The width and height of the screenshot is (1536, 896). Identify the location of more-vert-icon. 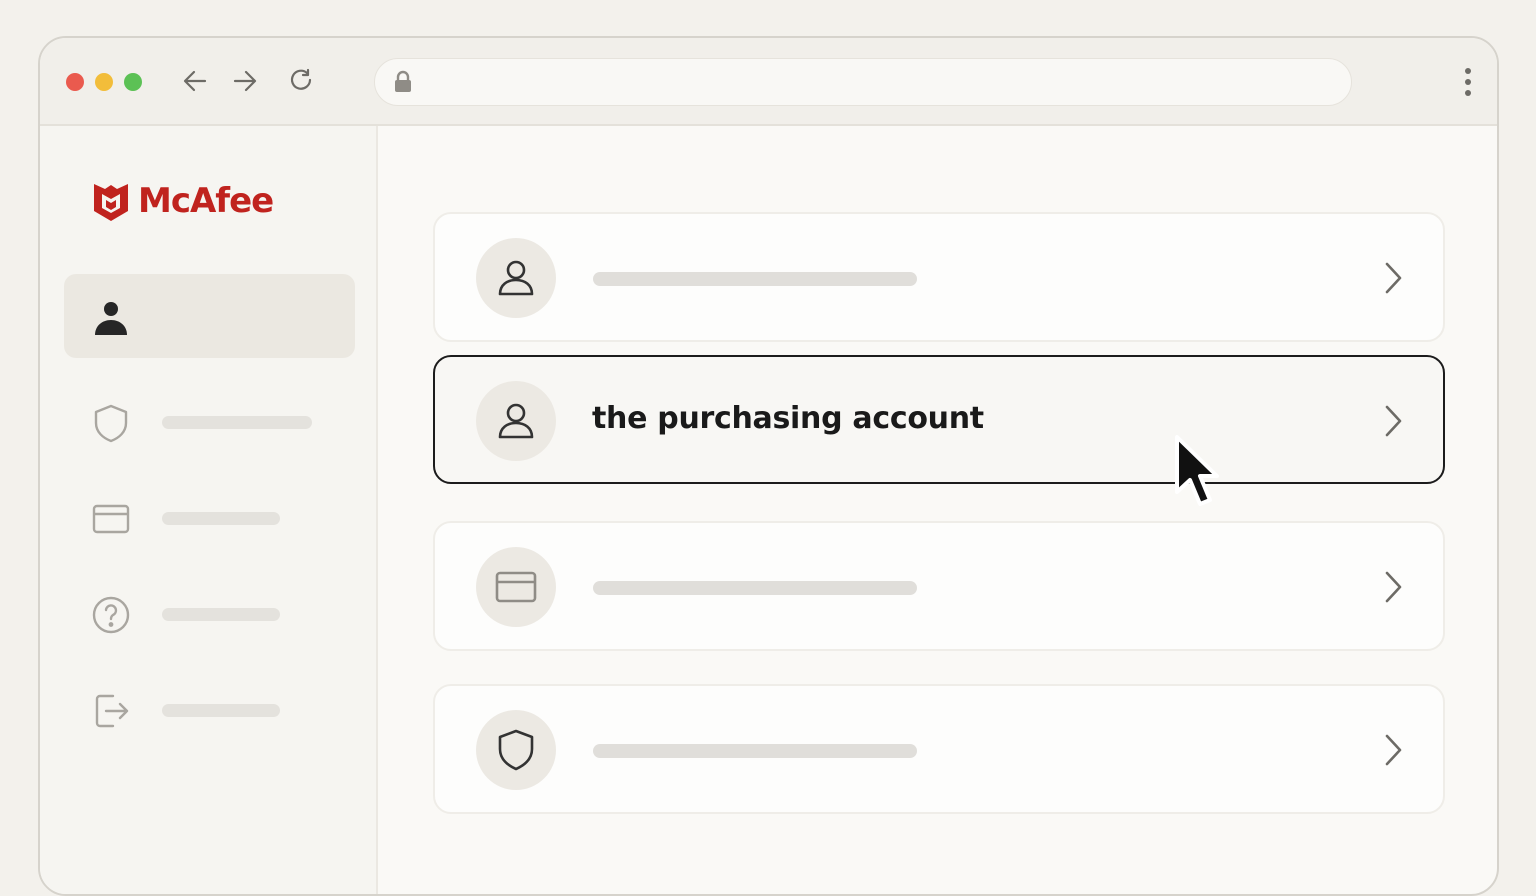
(1468, 82).